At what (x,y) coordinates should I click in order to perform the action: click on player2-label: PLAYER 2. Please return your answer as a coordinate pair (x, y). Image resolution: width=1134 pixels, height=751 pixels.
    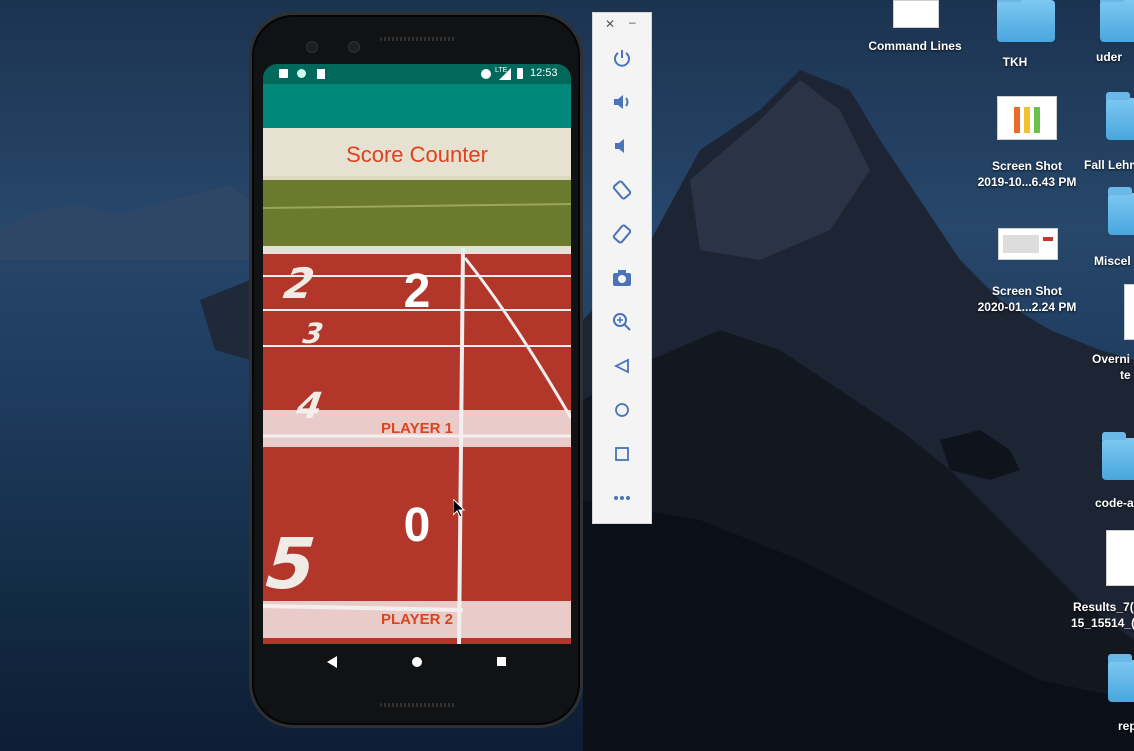
    Looking at the image, I should click on (417, 619).